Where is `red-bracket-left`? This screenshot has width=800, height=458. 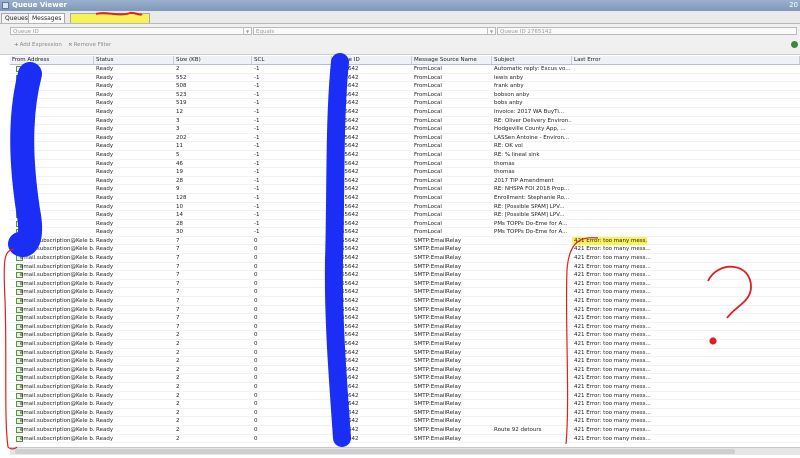
red-bracket-left is located at coordinates (10, 349).